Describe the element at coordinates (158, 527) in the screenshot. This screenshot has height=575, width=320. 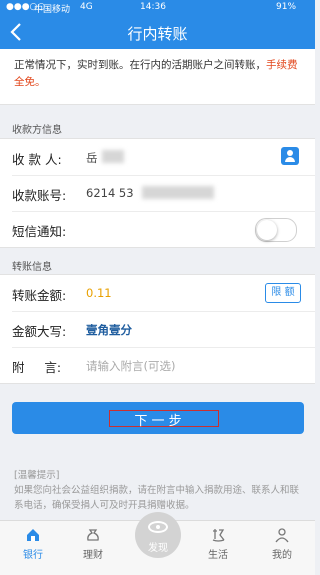
I see `eye-icon` at that location.